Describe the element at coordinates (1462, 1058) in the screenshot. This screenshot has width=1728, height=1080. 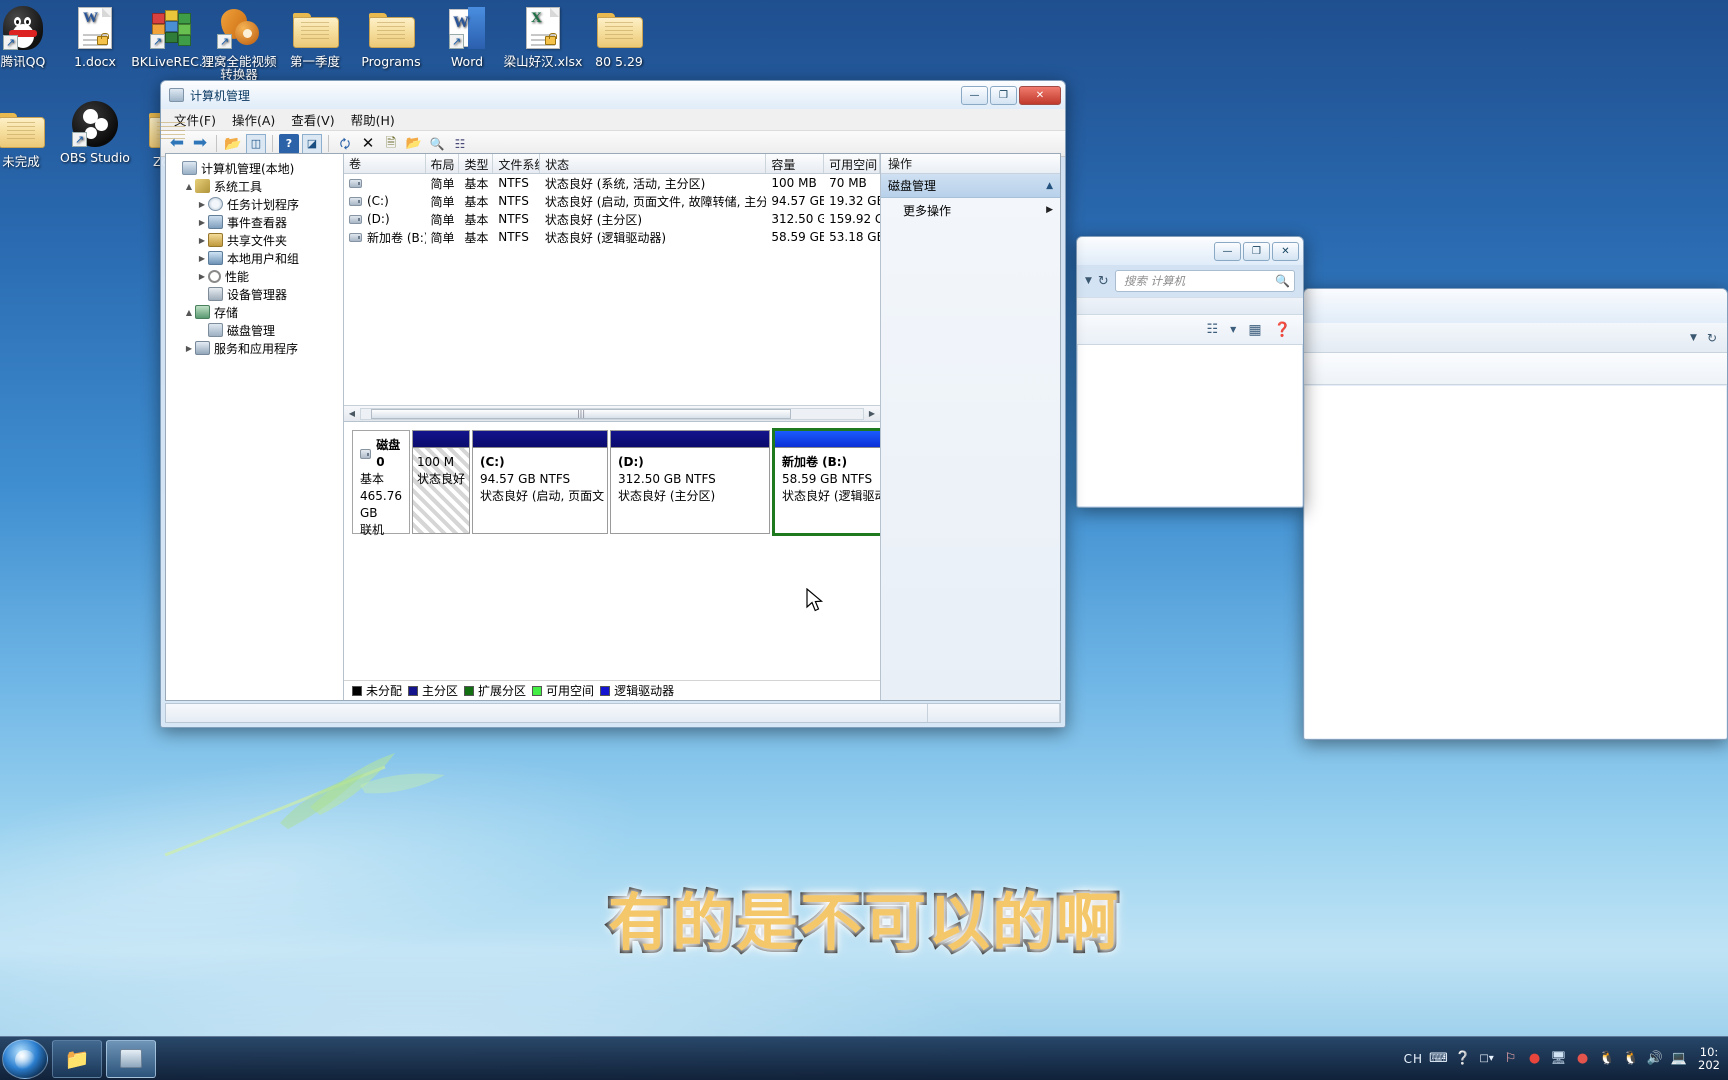
I see `help-icon: ❔` at that location.